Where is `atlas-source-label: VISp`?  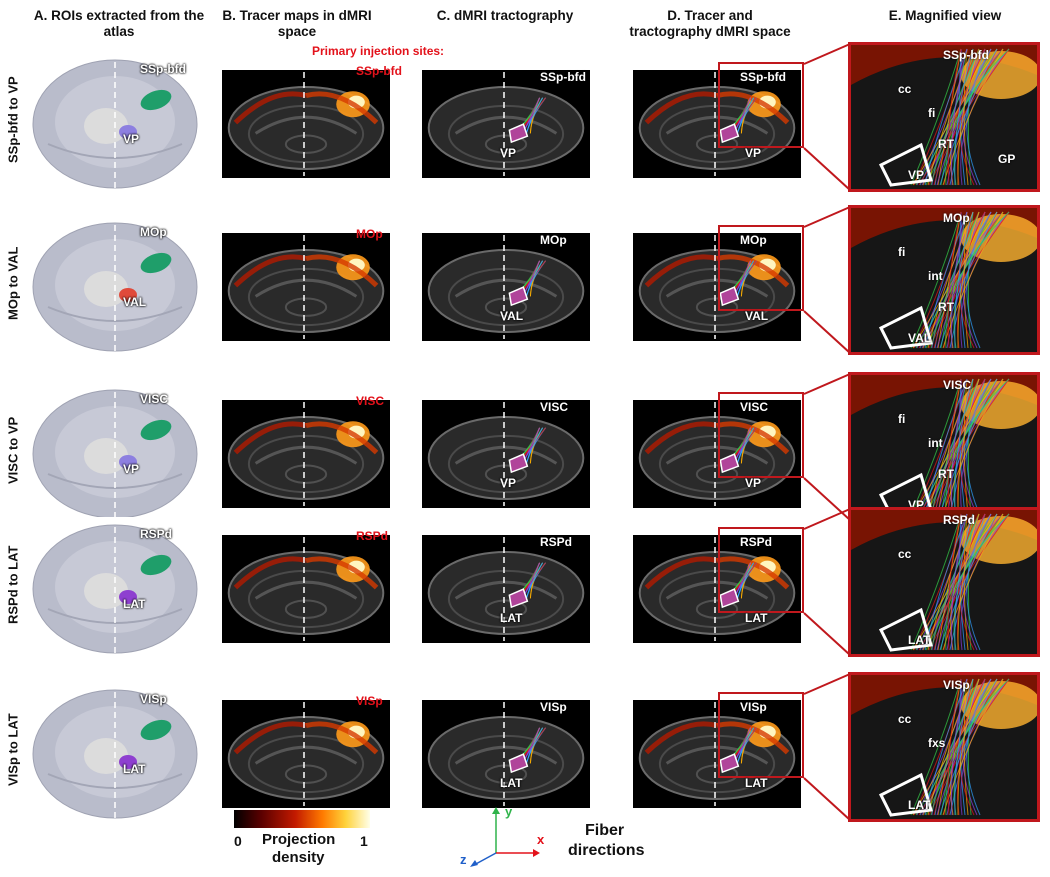 atlas-source-label: VISp is located at coordinates (153, 699).